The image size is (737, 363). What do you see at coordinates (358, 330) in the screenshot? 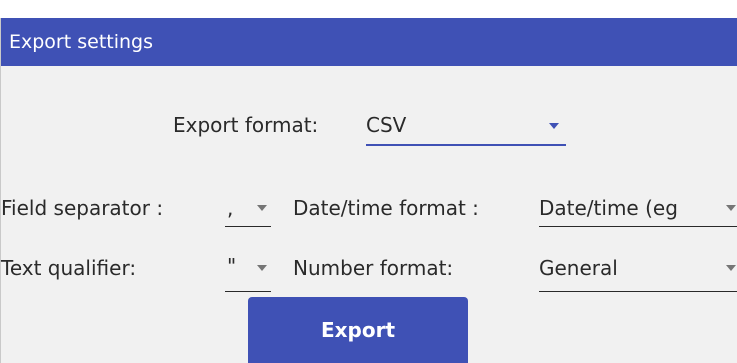
I see `export-button: Export` at bounding box center [358, 330].